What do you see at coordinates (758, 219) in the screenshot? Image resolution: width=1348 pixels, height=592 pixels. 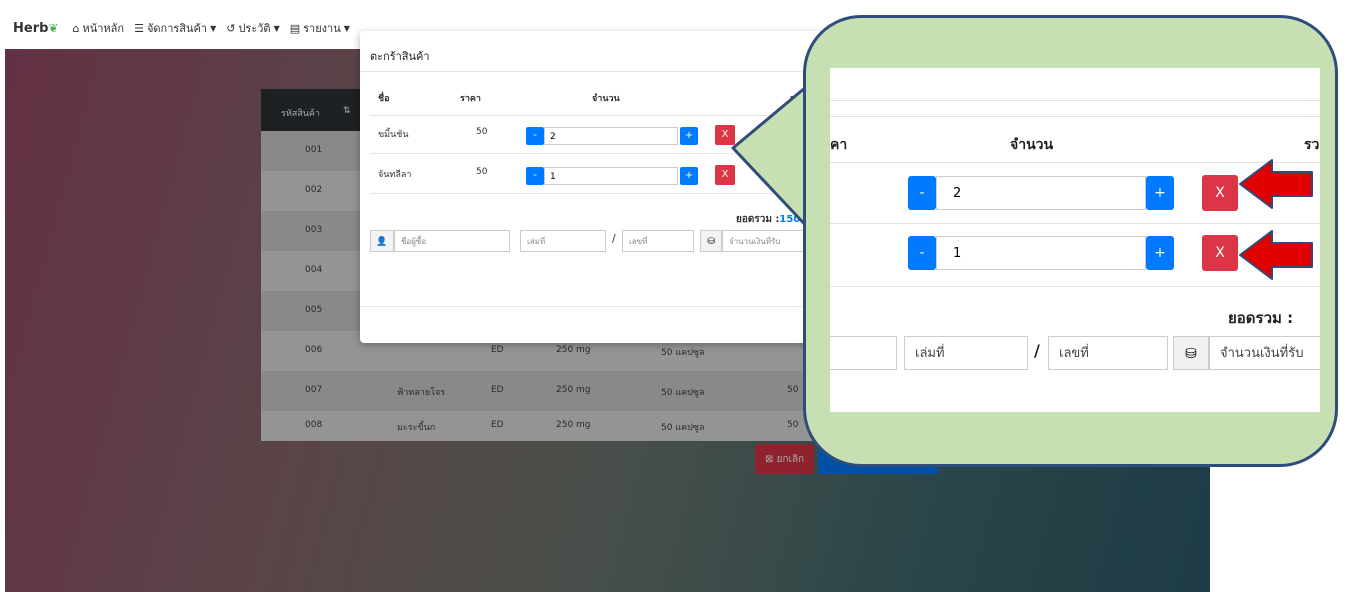 I see `grand-total-label: ยอดรวม :` at bounding box center [758, 219].